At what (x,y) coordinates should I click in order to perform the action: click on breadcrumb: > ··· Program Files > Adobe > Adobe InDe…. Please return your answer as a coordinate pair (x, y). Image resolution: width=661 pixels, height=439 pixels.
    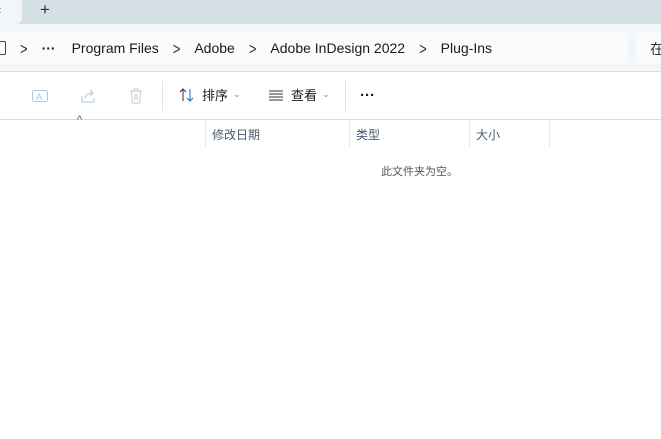
    Looking at the image, I should click on (314, 48).